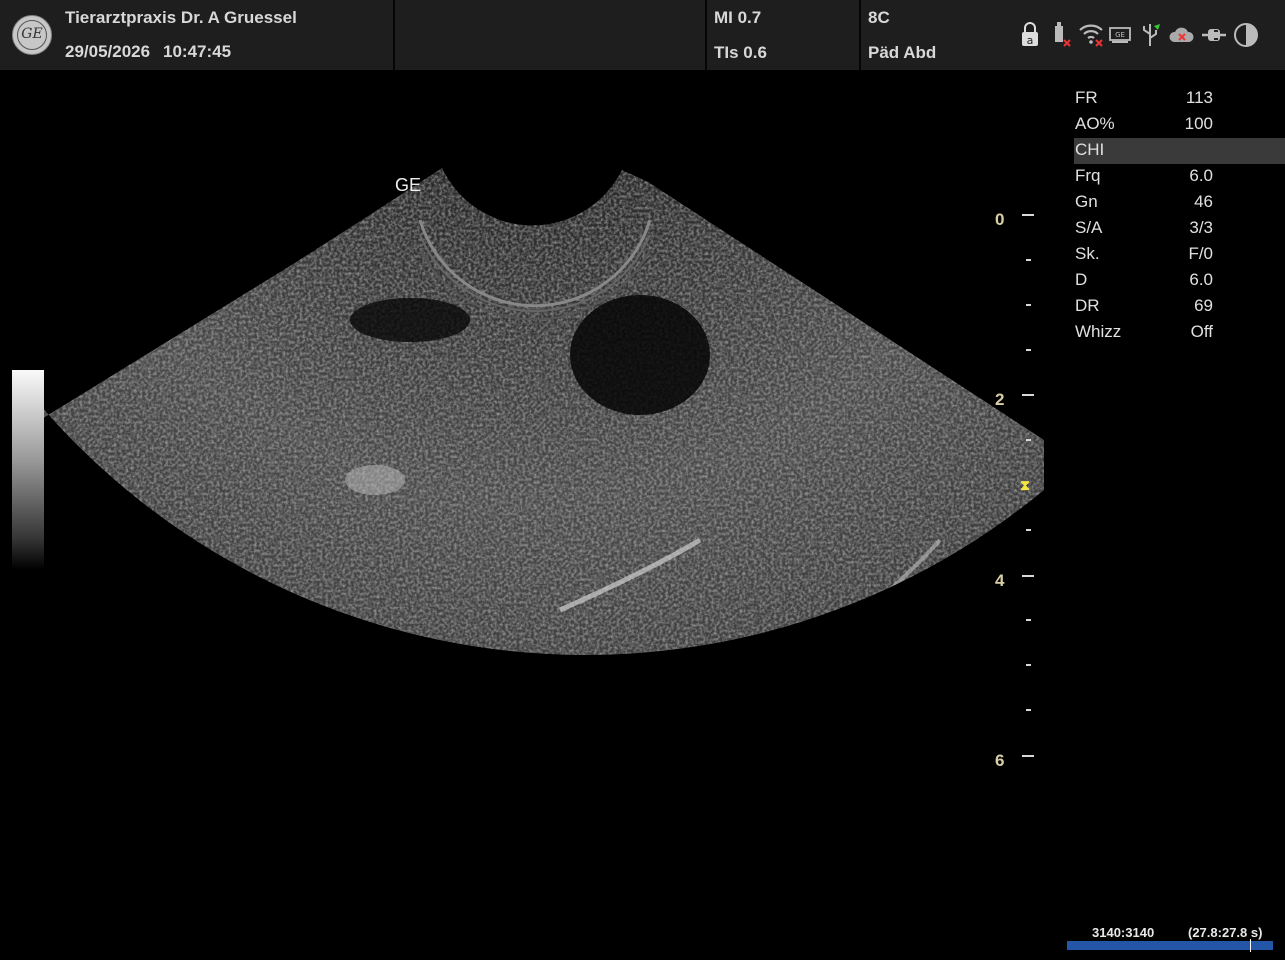 Image resolution: width=1285 pixels, height=960 pixels. I want to click on param-key: FR, so click(1086, 97).